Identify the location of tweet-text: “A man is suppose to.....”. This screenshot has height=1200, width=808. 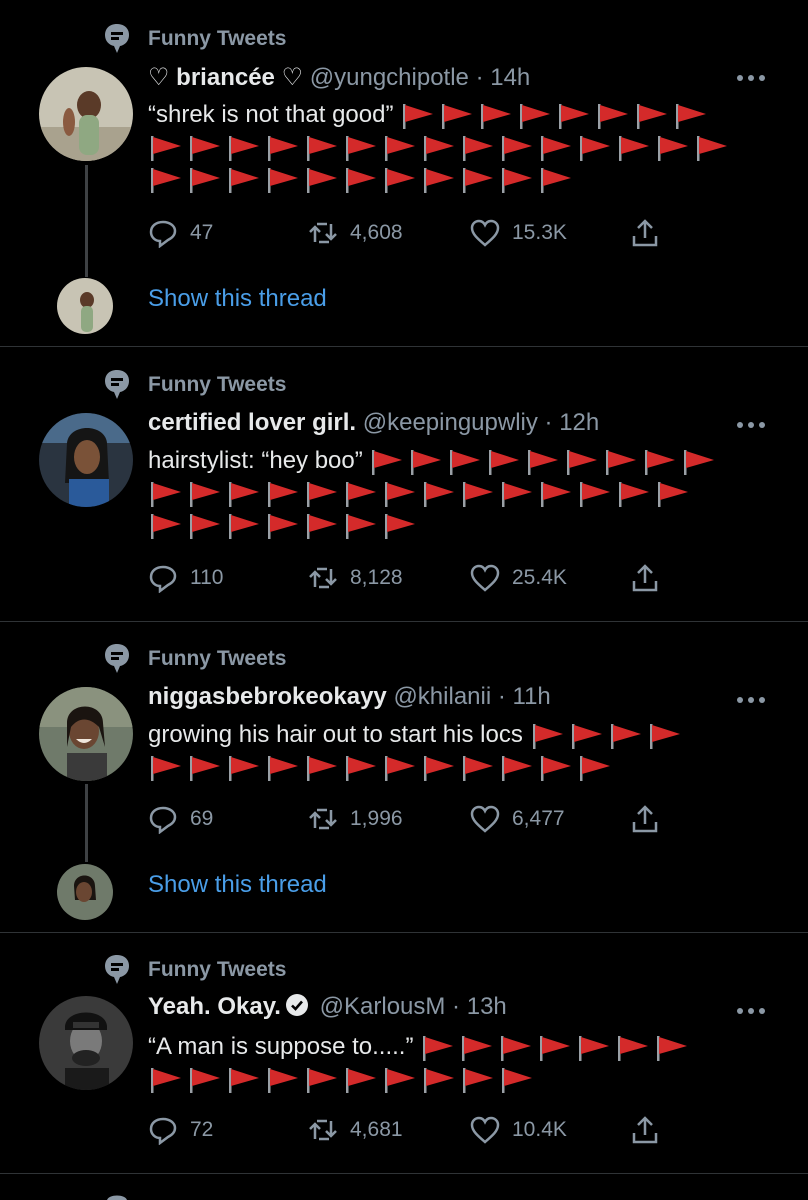
(448, 1064).